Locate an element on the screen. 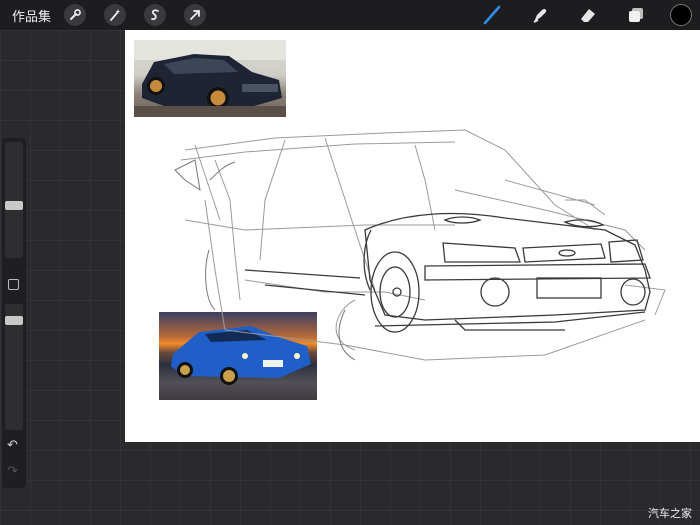  brush-icon is located at coordinates (492, 15).